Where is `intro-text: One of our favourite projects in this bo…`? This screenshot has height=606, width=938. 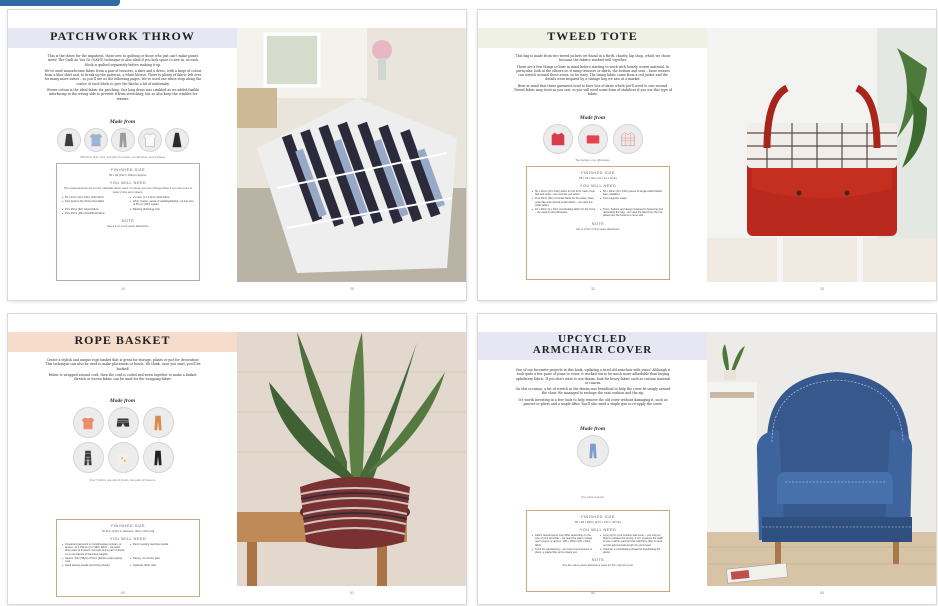 intro-text: One of our favourite projects in this bo… is located at coordinates (593, 388).